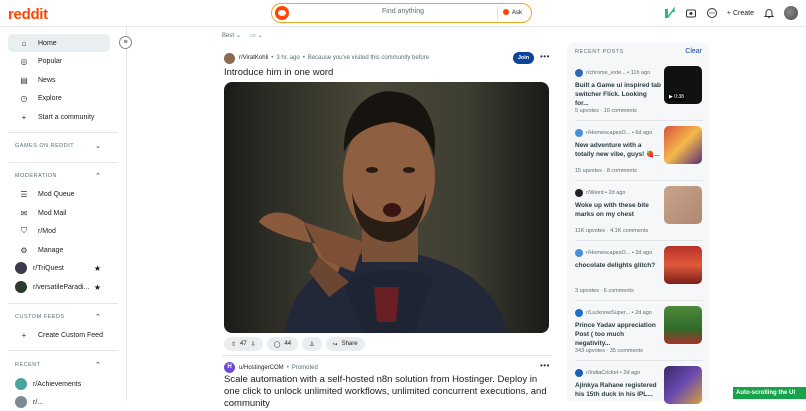 The height and width of the screenshot is (411, 806). I want to click on sidebar-item-versatileparadise: r/versatileParadi... ★, so click(59, 287).